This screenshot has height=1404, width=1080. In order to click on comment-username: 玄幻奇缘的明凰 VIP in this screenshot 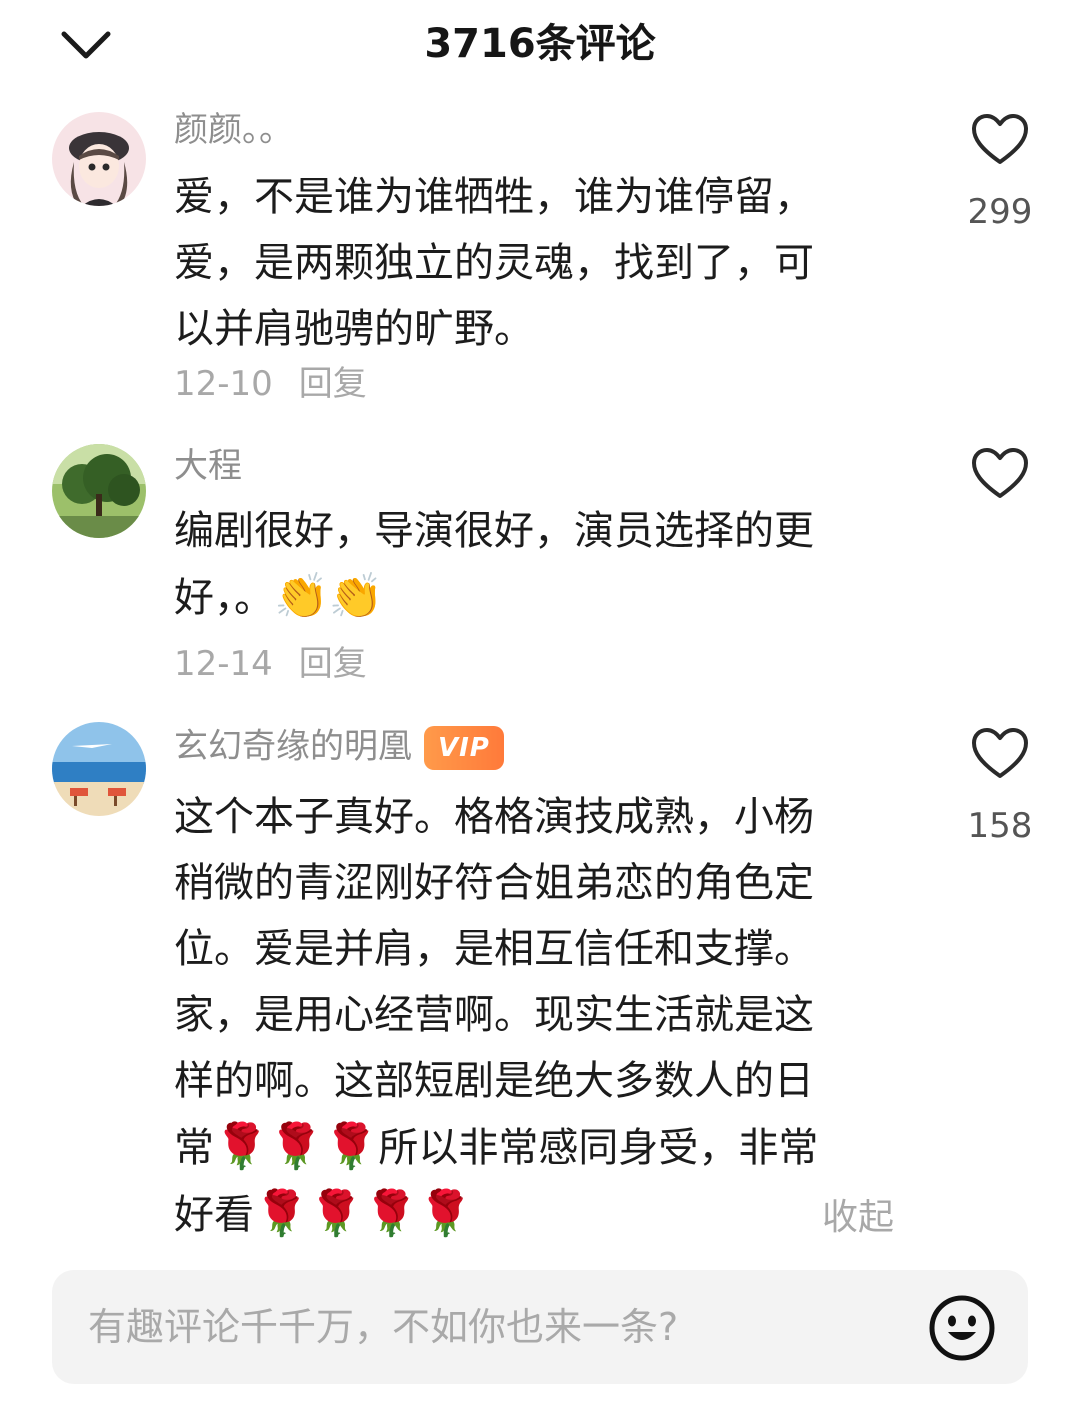, I will do `click(339, 748)`.